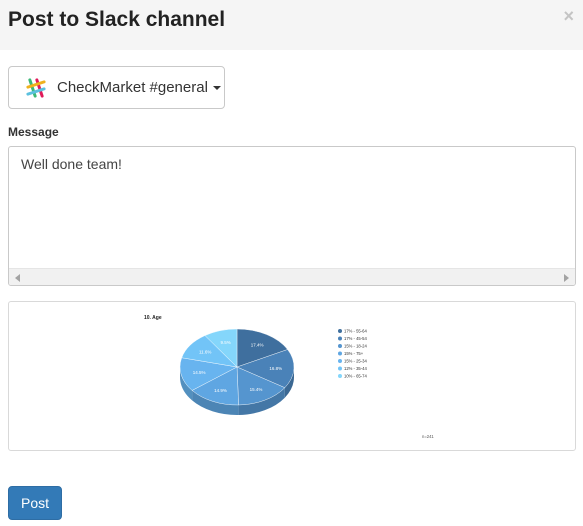 The height and width of the screenshot is (526, 583). I want to click on channel-dropdown: CheckMarket #general, so click(116, 87).